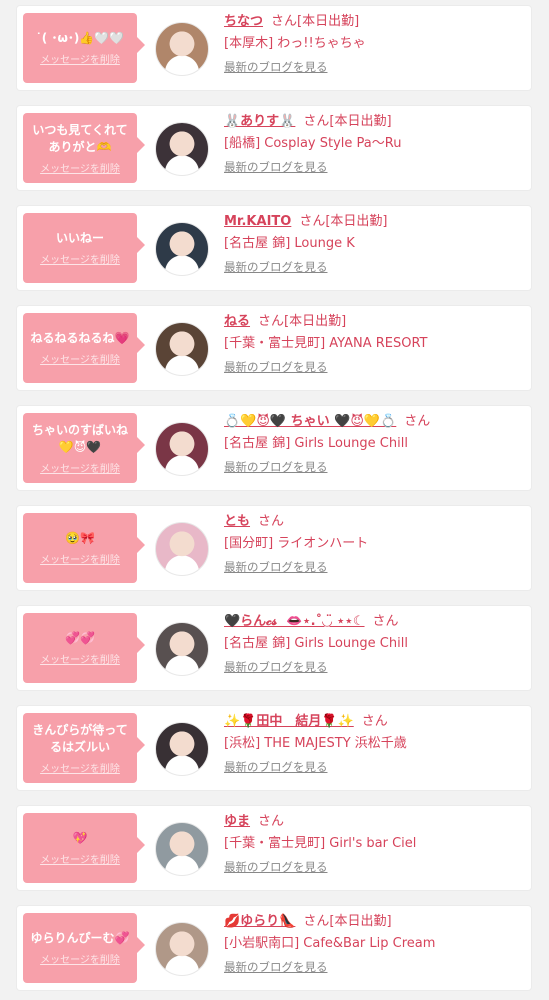  I want to click on shop-name: [千葉・富士見町] AYANA RESORT, so click(326, 343).